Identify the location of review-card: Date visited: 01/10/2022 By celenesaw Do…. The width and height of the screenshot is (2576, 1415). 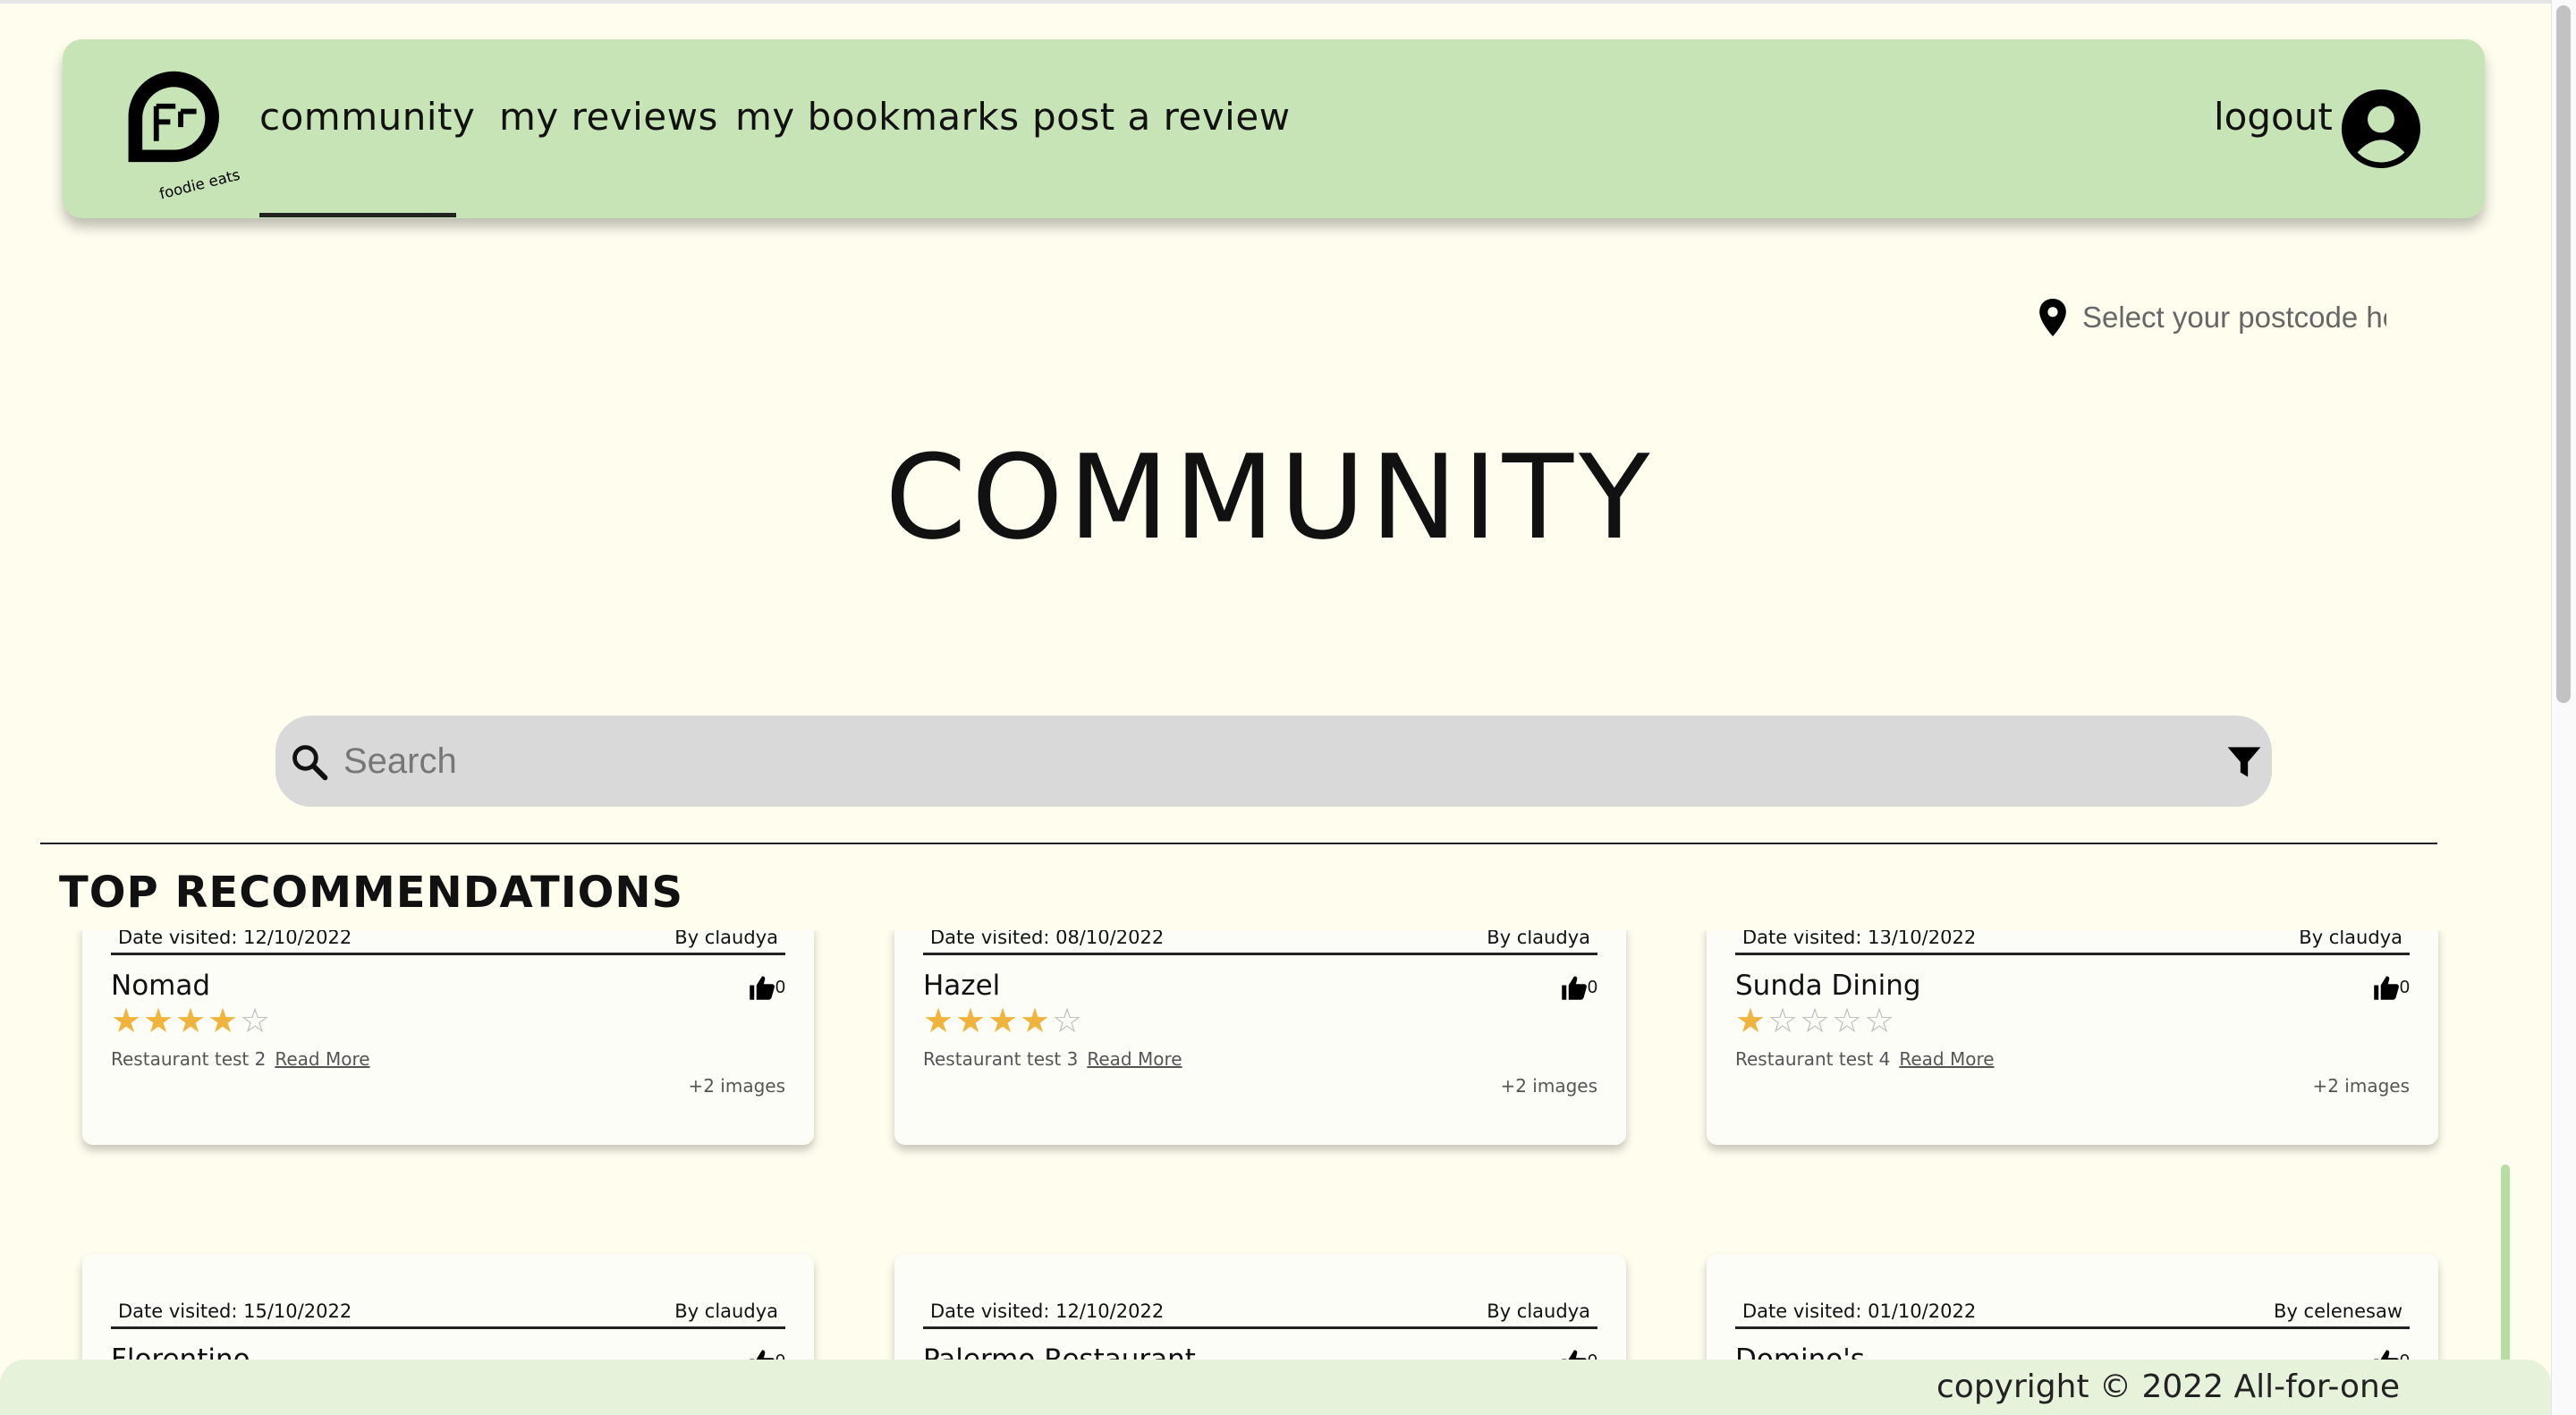
(2072, 1307).